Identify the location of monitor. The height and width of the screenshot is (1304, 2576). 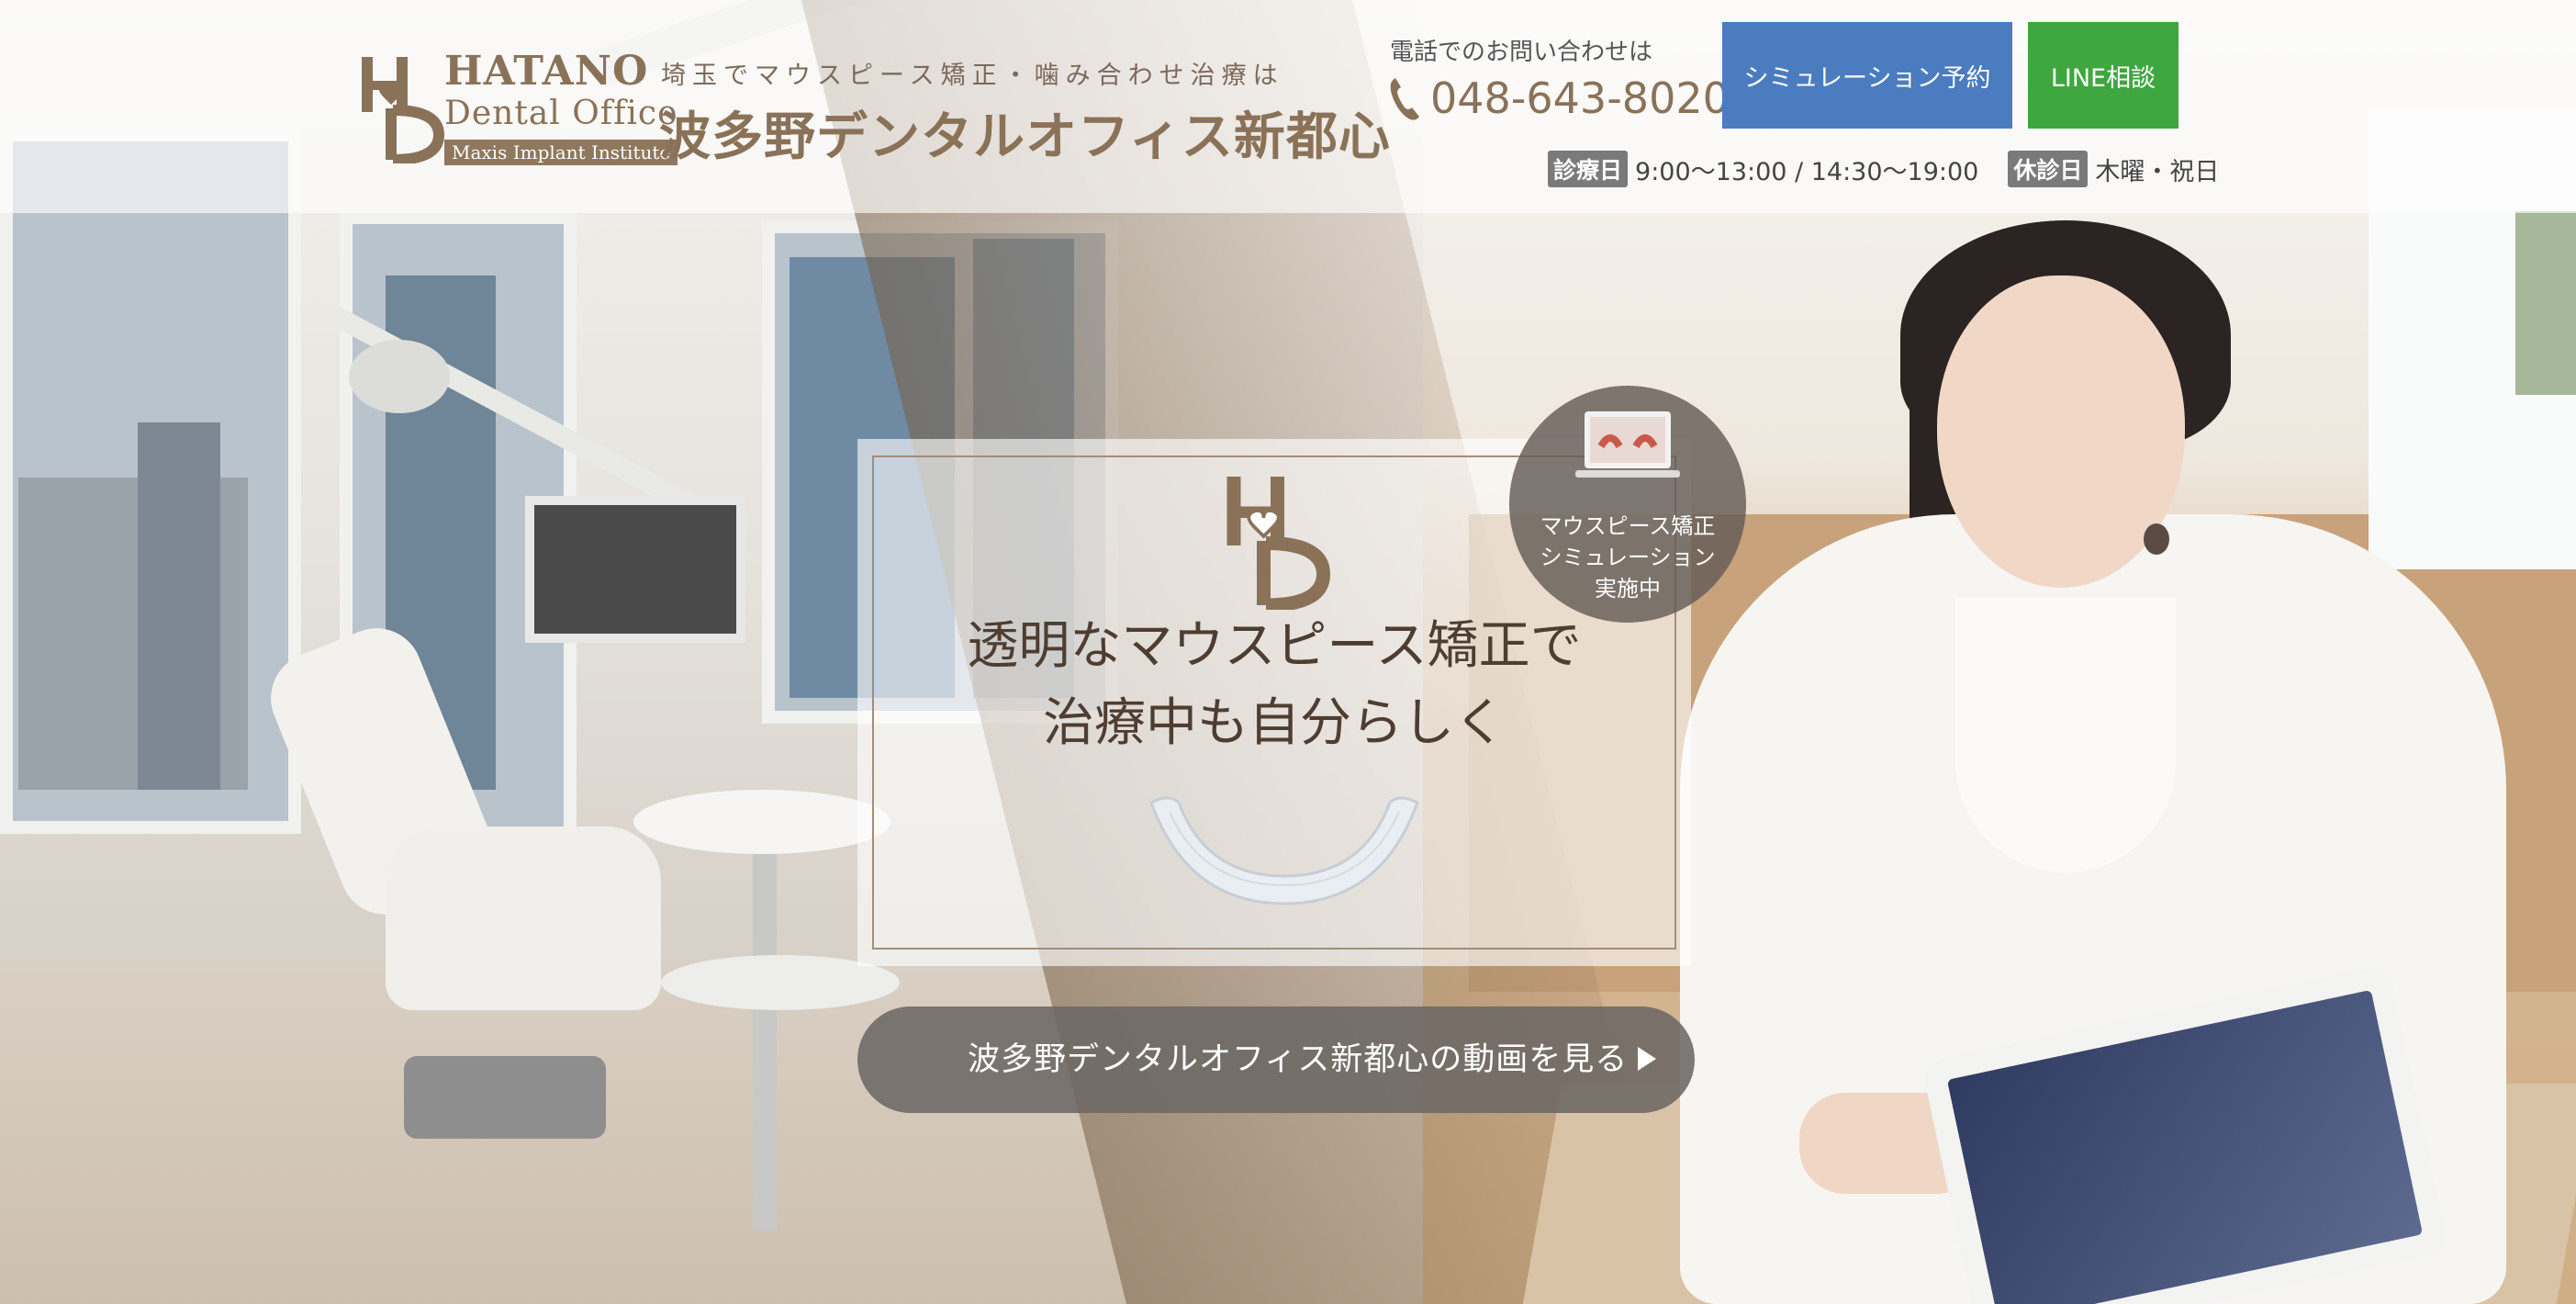
(635, 569).